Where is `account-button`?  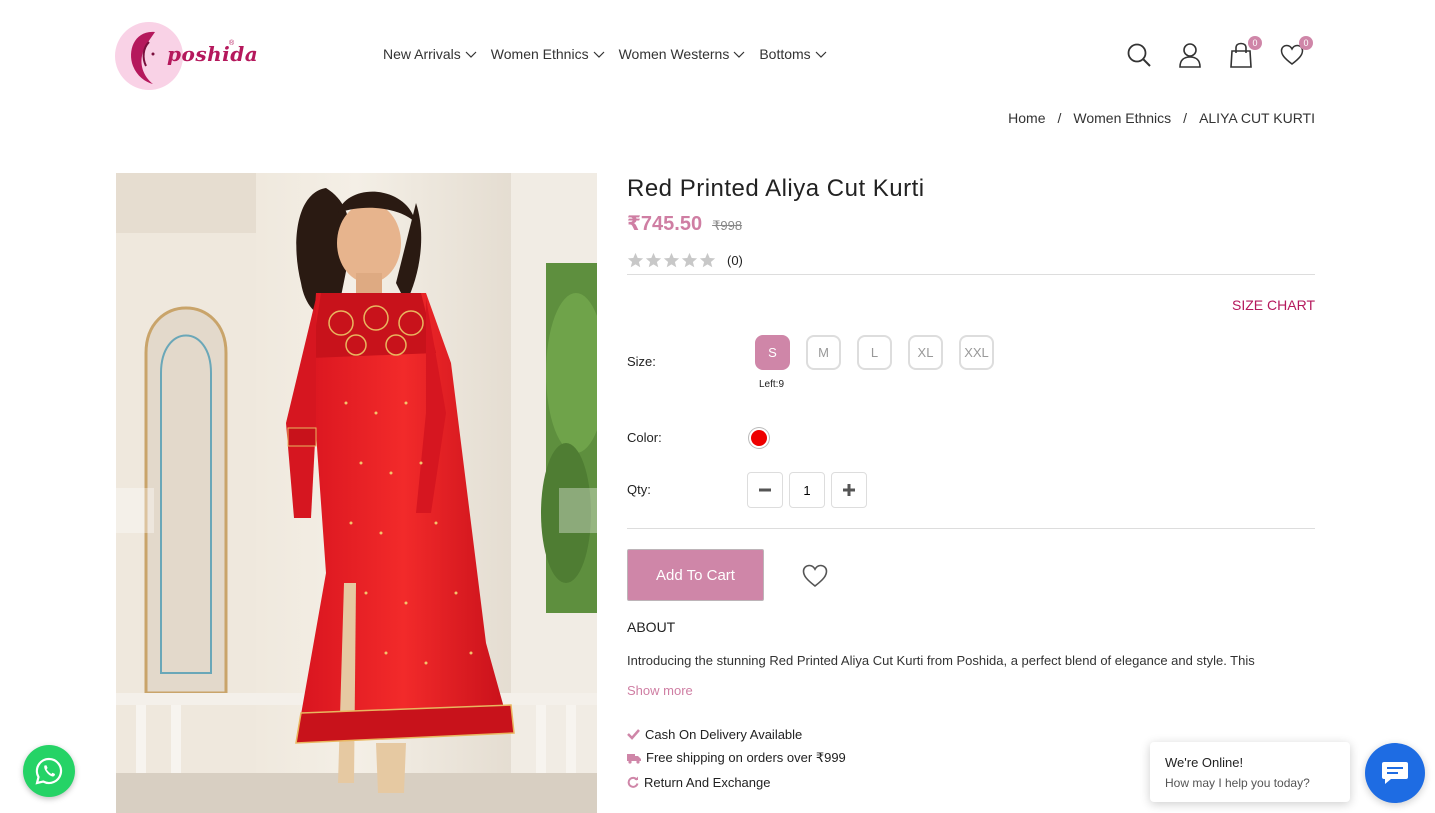 account-button is located at coordinates (1190, 55).